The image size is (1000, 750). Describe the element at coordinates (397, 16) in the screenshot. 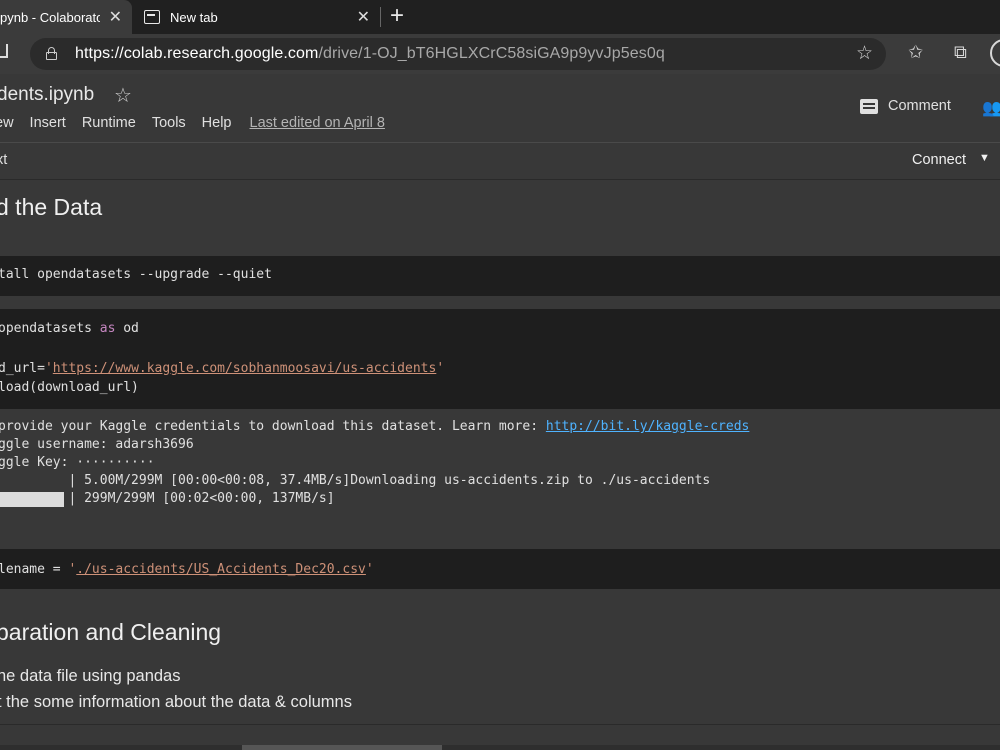

I see `new-tab-button: +` at that location.